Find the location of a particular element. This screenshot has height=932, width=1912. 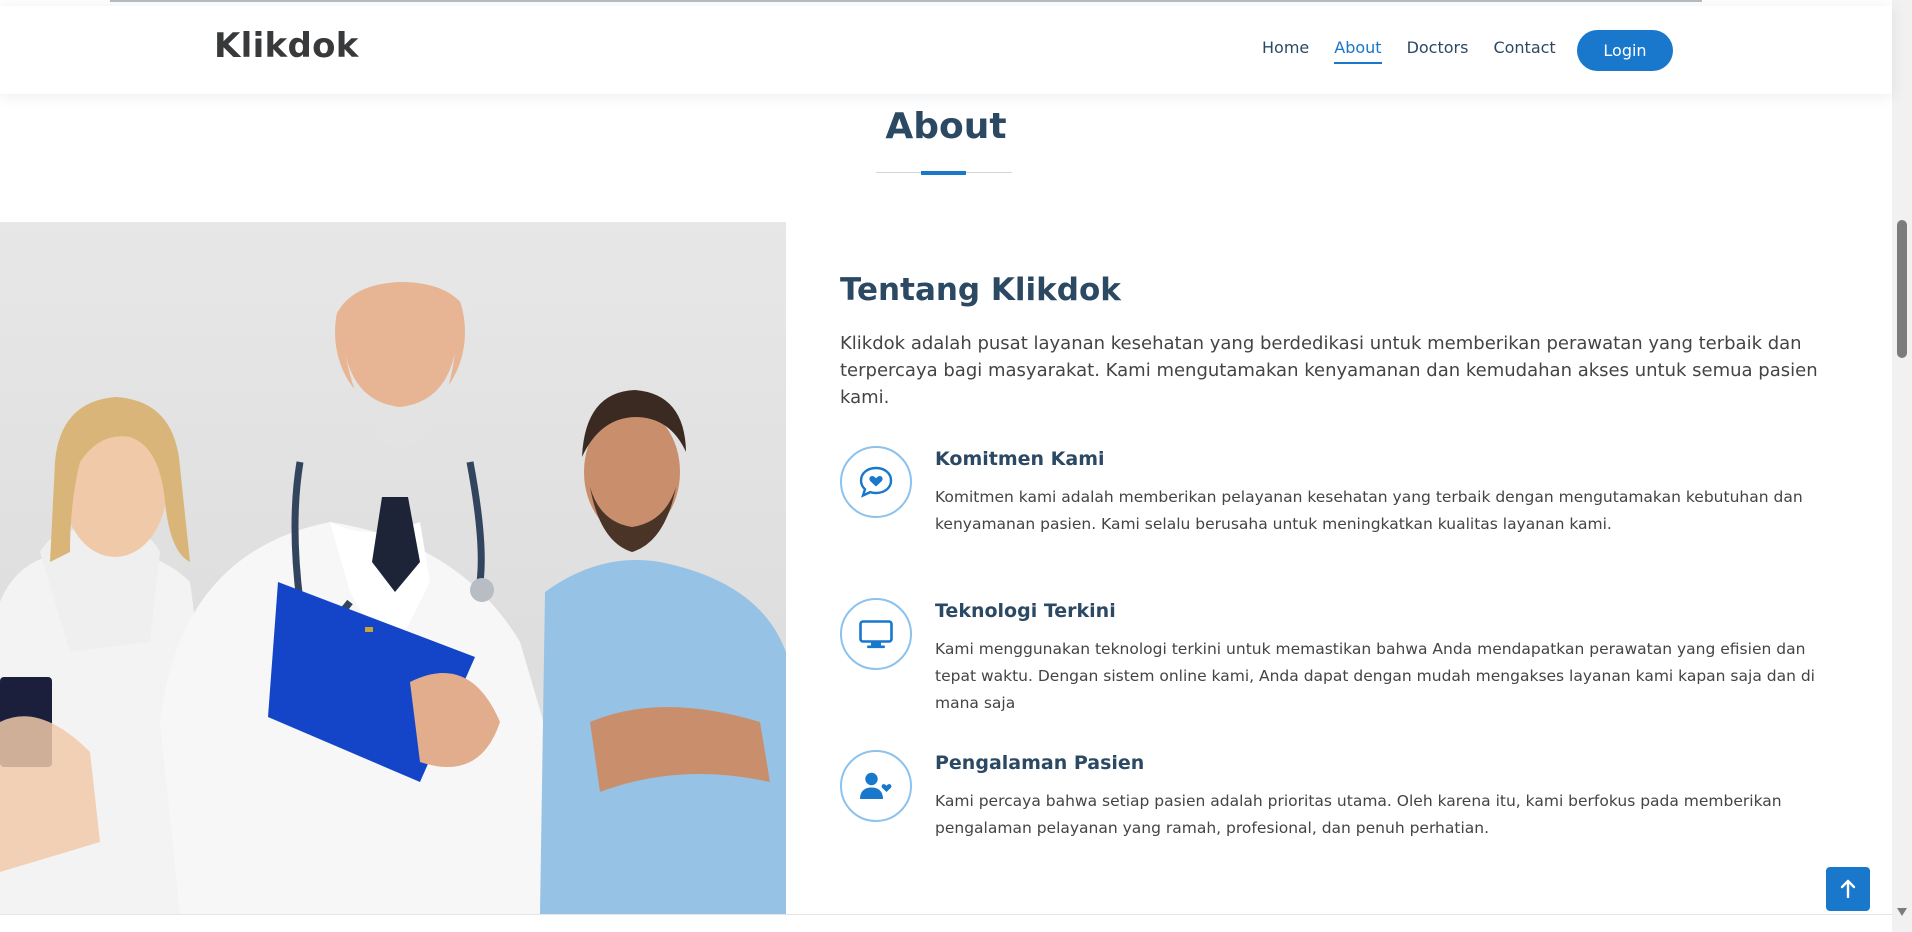

monitor-icon is located at coordinates (876, 634).